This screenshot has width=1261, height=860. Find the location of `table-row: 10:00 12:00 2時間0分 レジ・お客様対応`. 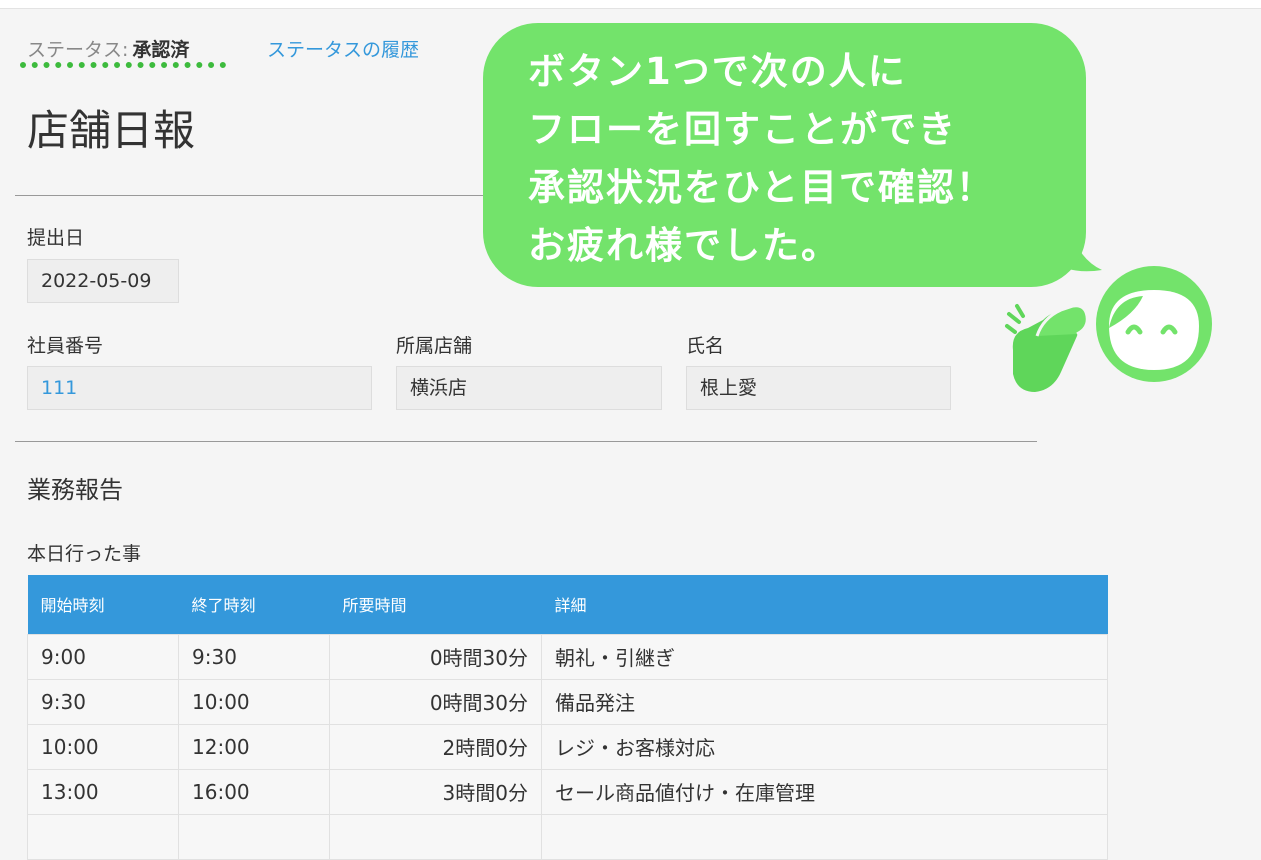

table-row: 10:00 12:00 2時間0分 レジ・お客様対応 is located at coordinates (567, 746).